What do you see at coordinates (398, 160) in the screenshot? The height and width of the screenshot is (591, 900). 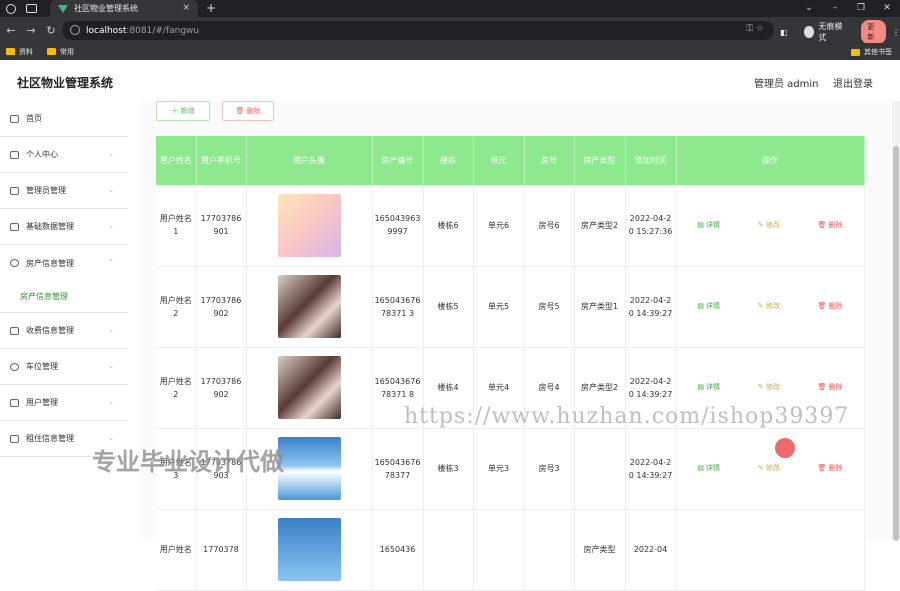 I see `column-header: 房产编号` at bounding box center [398, 160].